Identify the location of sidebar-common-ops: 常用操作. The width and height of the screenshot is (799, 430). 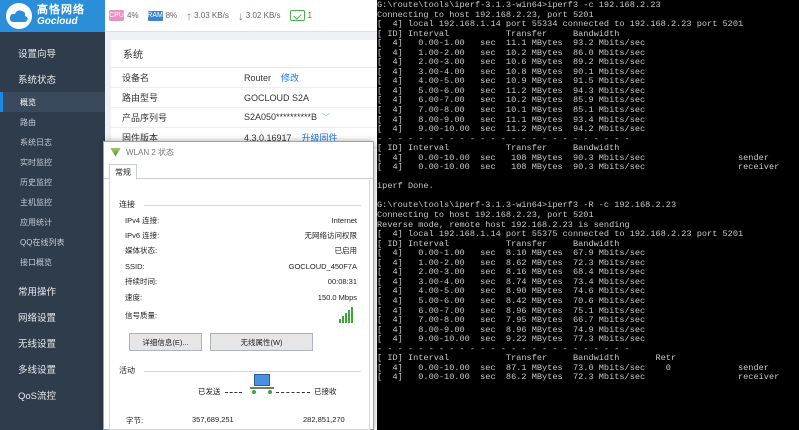
(52, 291).